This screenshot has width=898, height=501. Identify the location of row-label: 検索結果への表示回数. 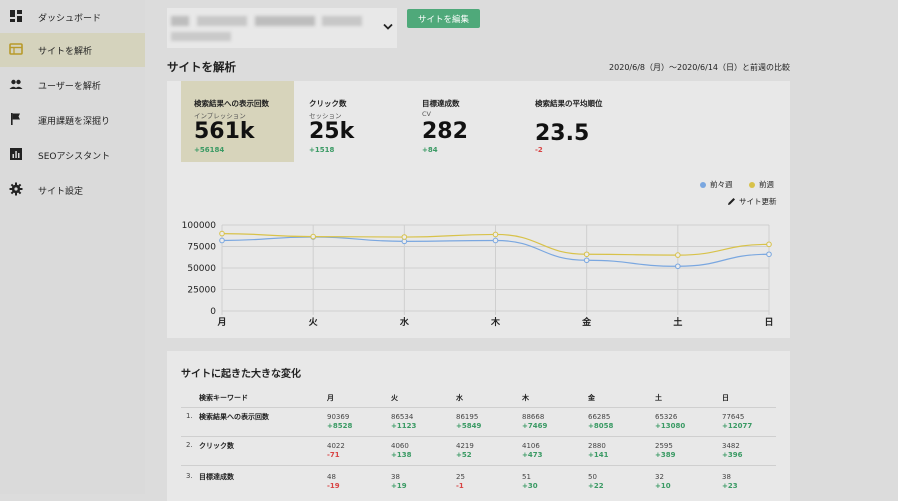
(234, 417).